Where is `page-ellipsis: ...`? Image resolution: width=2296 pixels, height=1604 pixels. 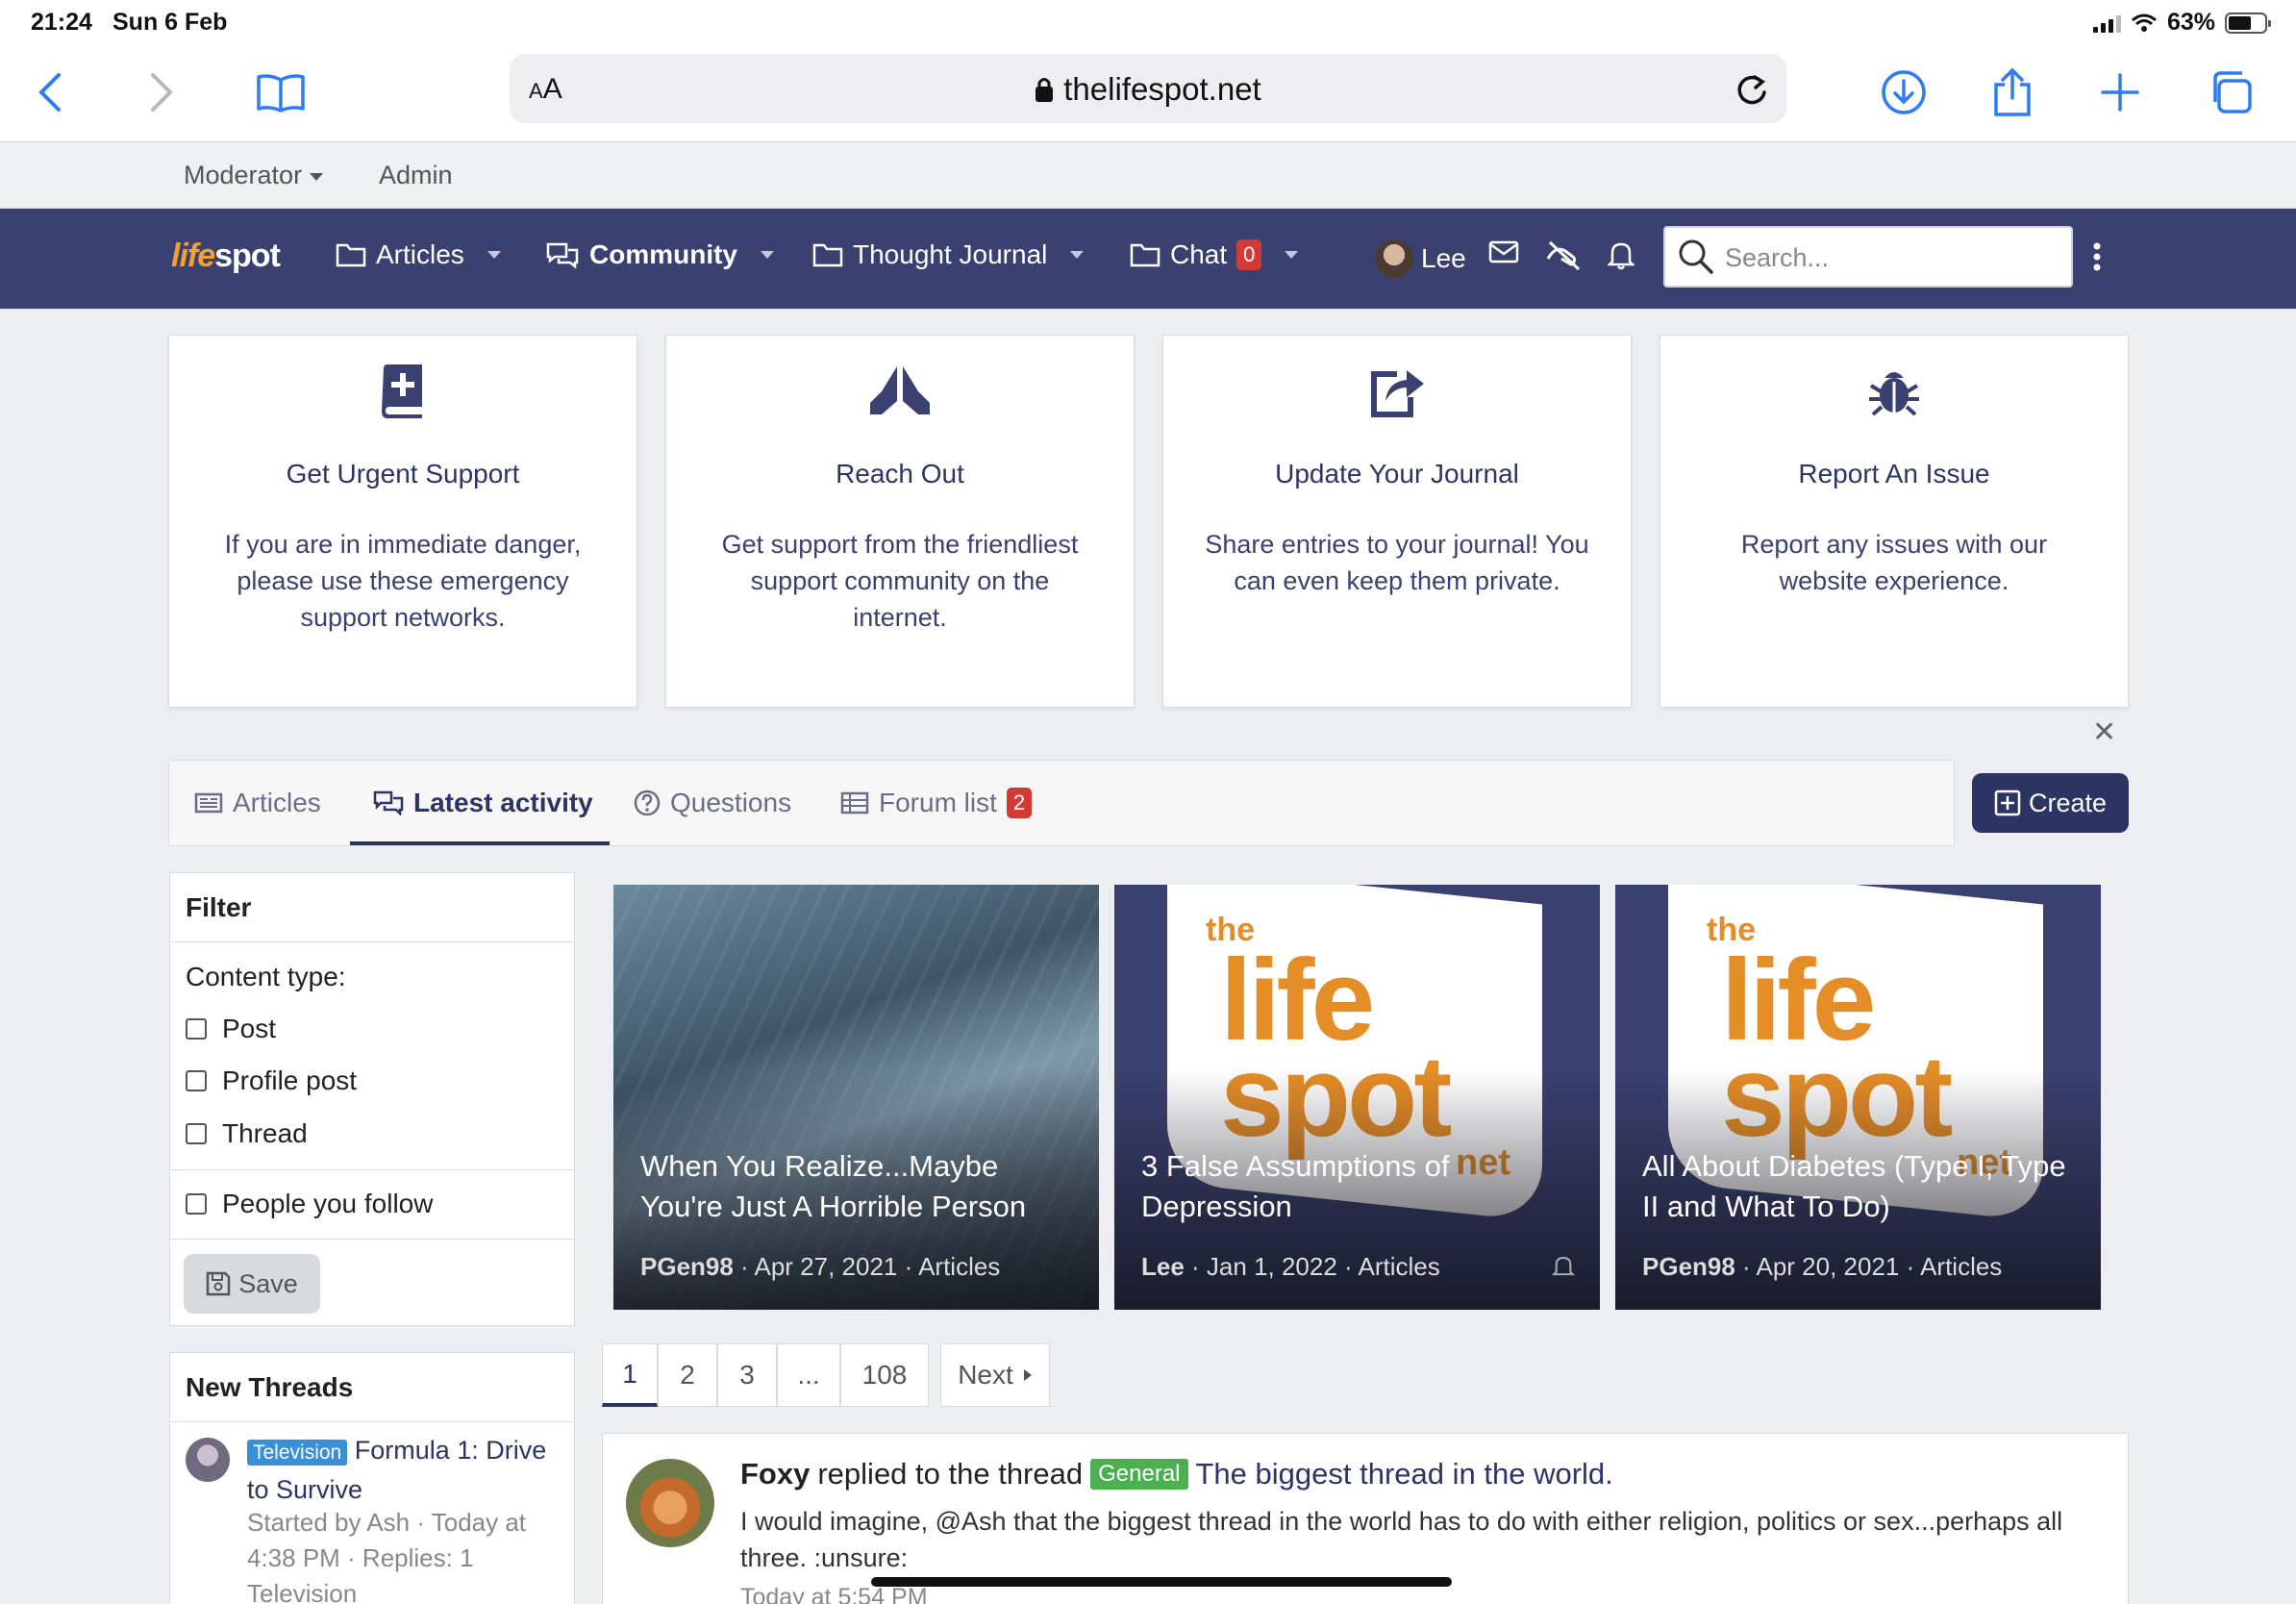
page-ellipsis: ... is located at coordinates (808, 1375).